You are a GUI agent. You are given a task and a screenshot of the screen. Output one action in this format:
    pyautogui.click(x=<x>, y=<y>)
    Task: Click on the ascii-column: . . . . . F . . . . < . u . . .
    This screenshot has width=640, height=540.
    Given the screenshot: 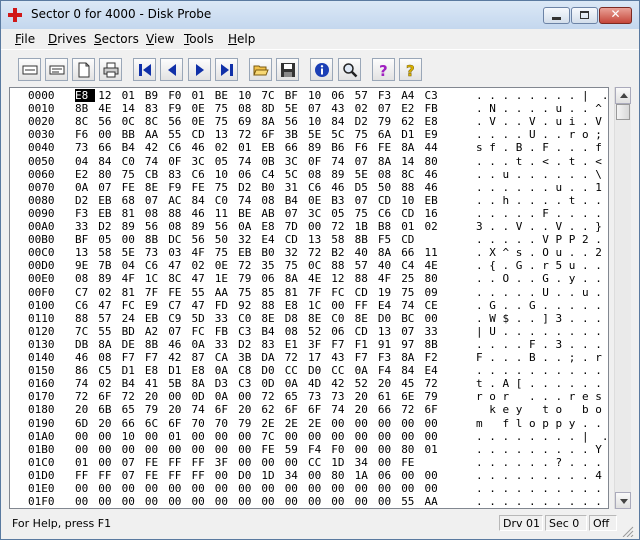 What is the action you would take?
    pyautogui.click(x=542, y=213)
    